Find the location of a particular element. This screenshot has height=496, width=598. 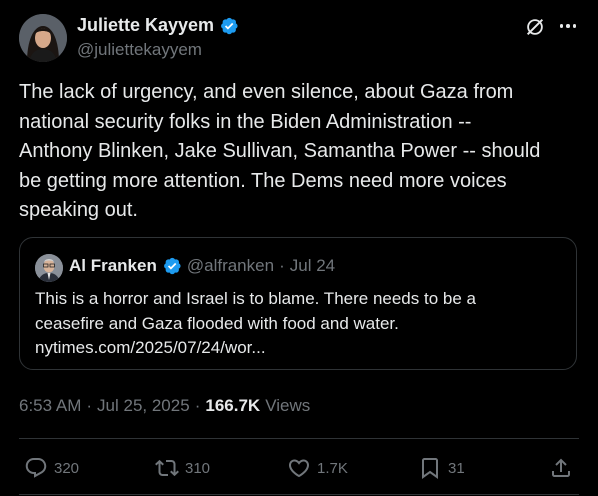

like-count: 1.7K is located at coordinates (332, 468).